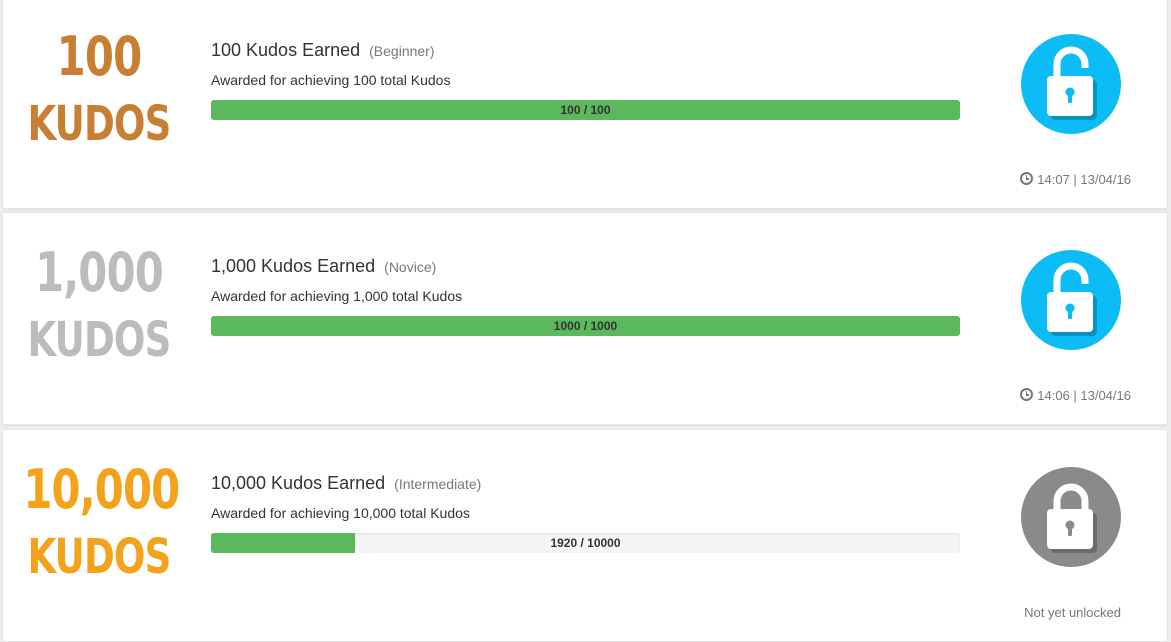 This screenshot has height=642, width=1171. Describe the element at coordinates (1071, 517) in the screenshot. I see `locked-padlock-icon` at that location.